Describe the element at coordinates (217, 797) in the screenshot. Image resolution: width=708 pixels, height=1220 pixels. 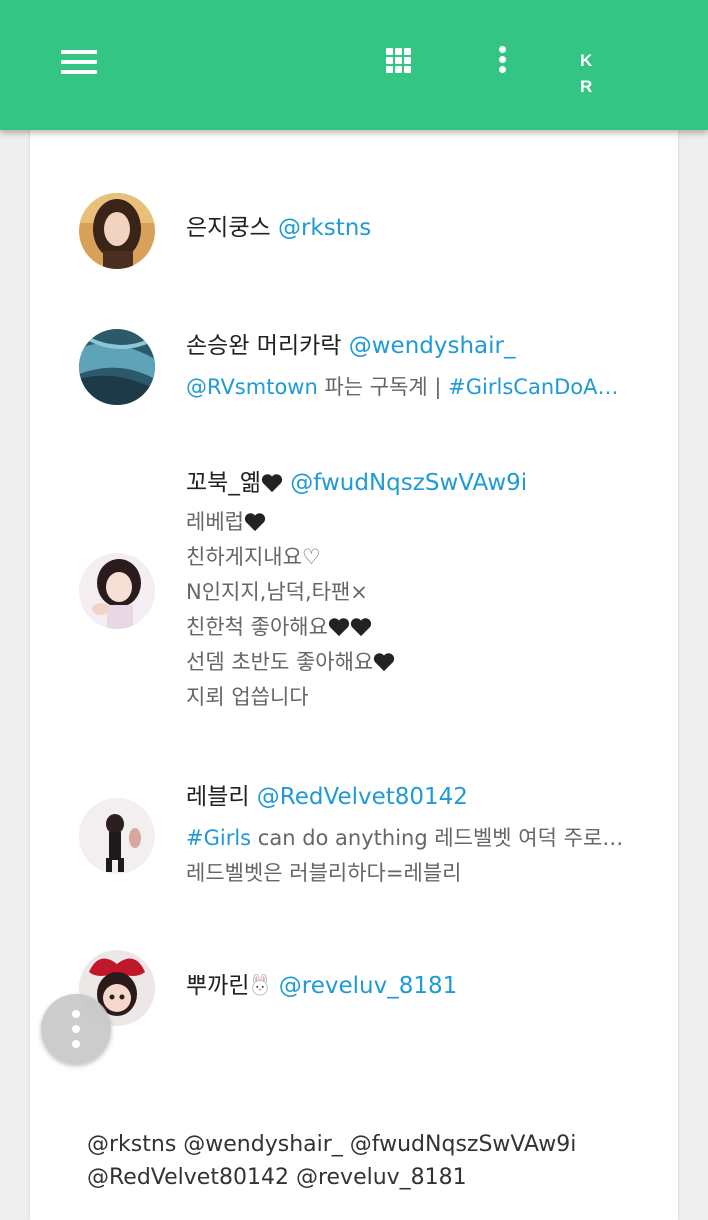
I see `user-name: 레블리` at that location.